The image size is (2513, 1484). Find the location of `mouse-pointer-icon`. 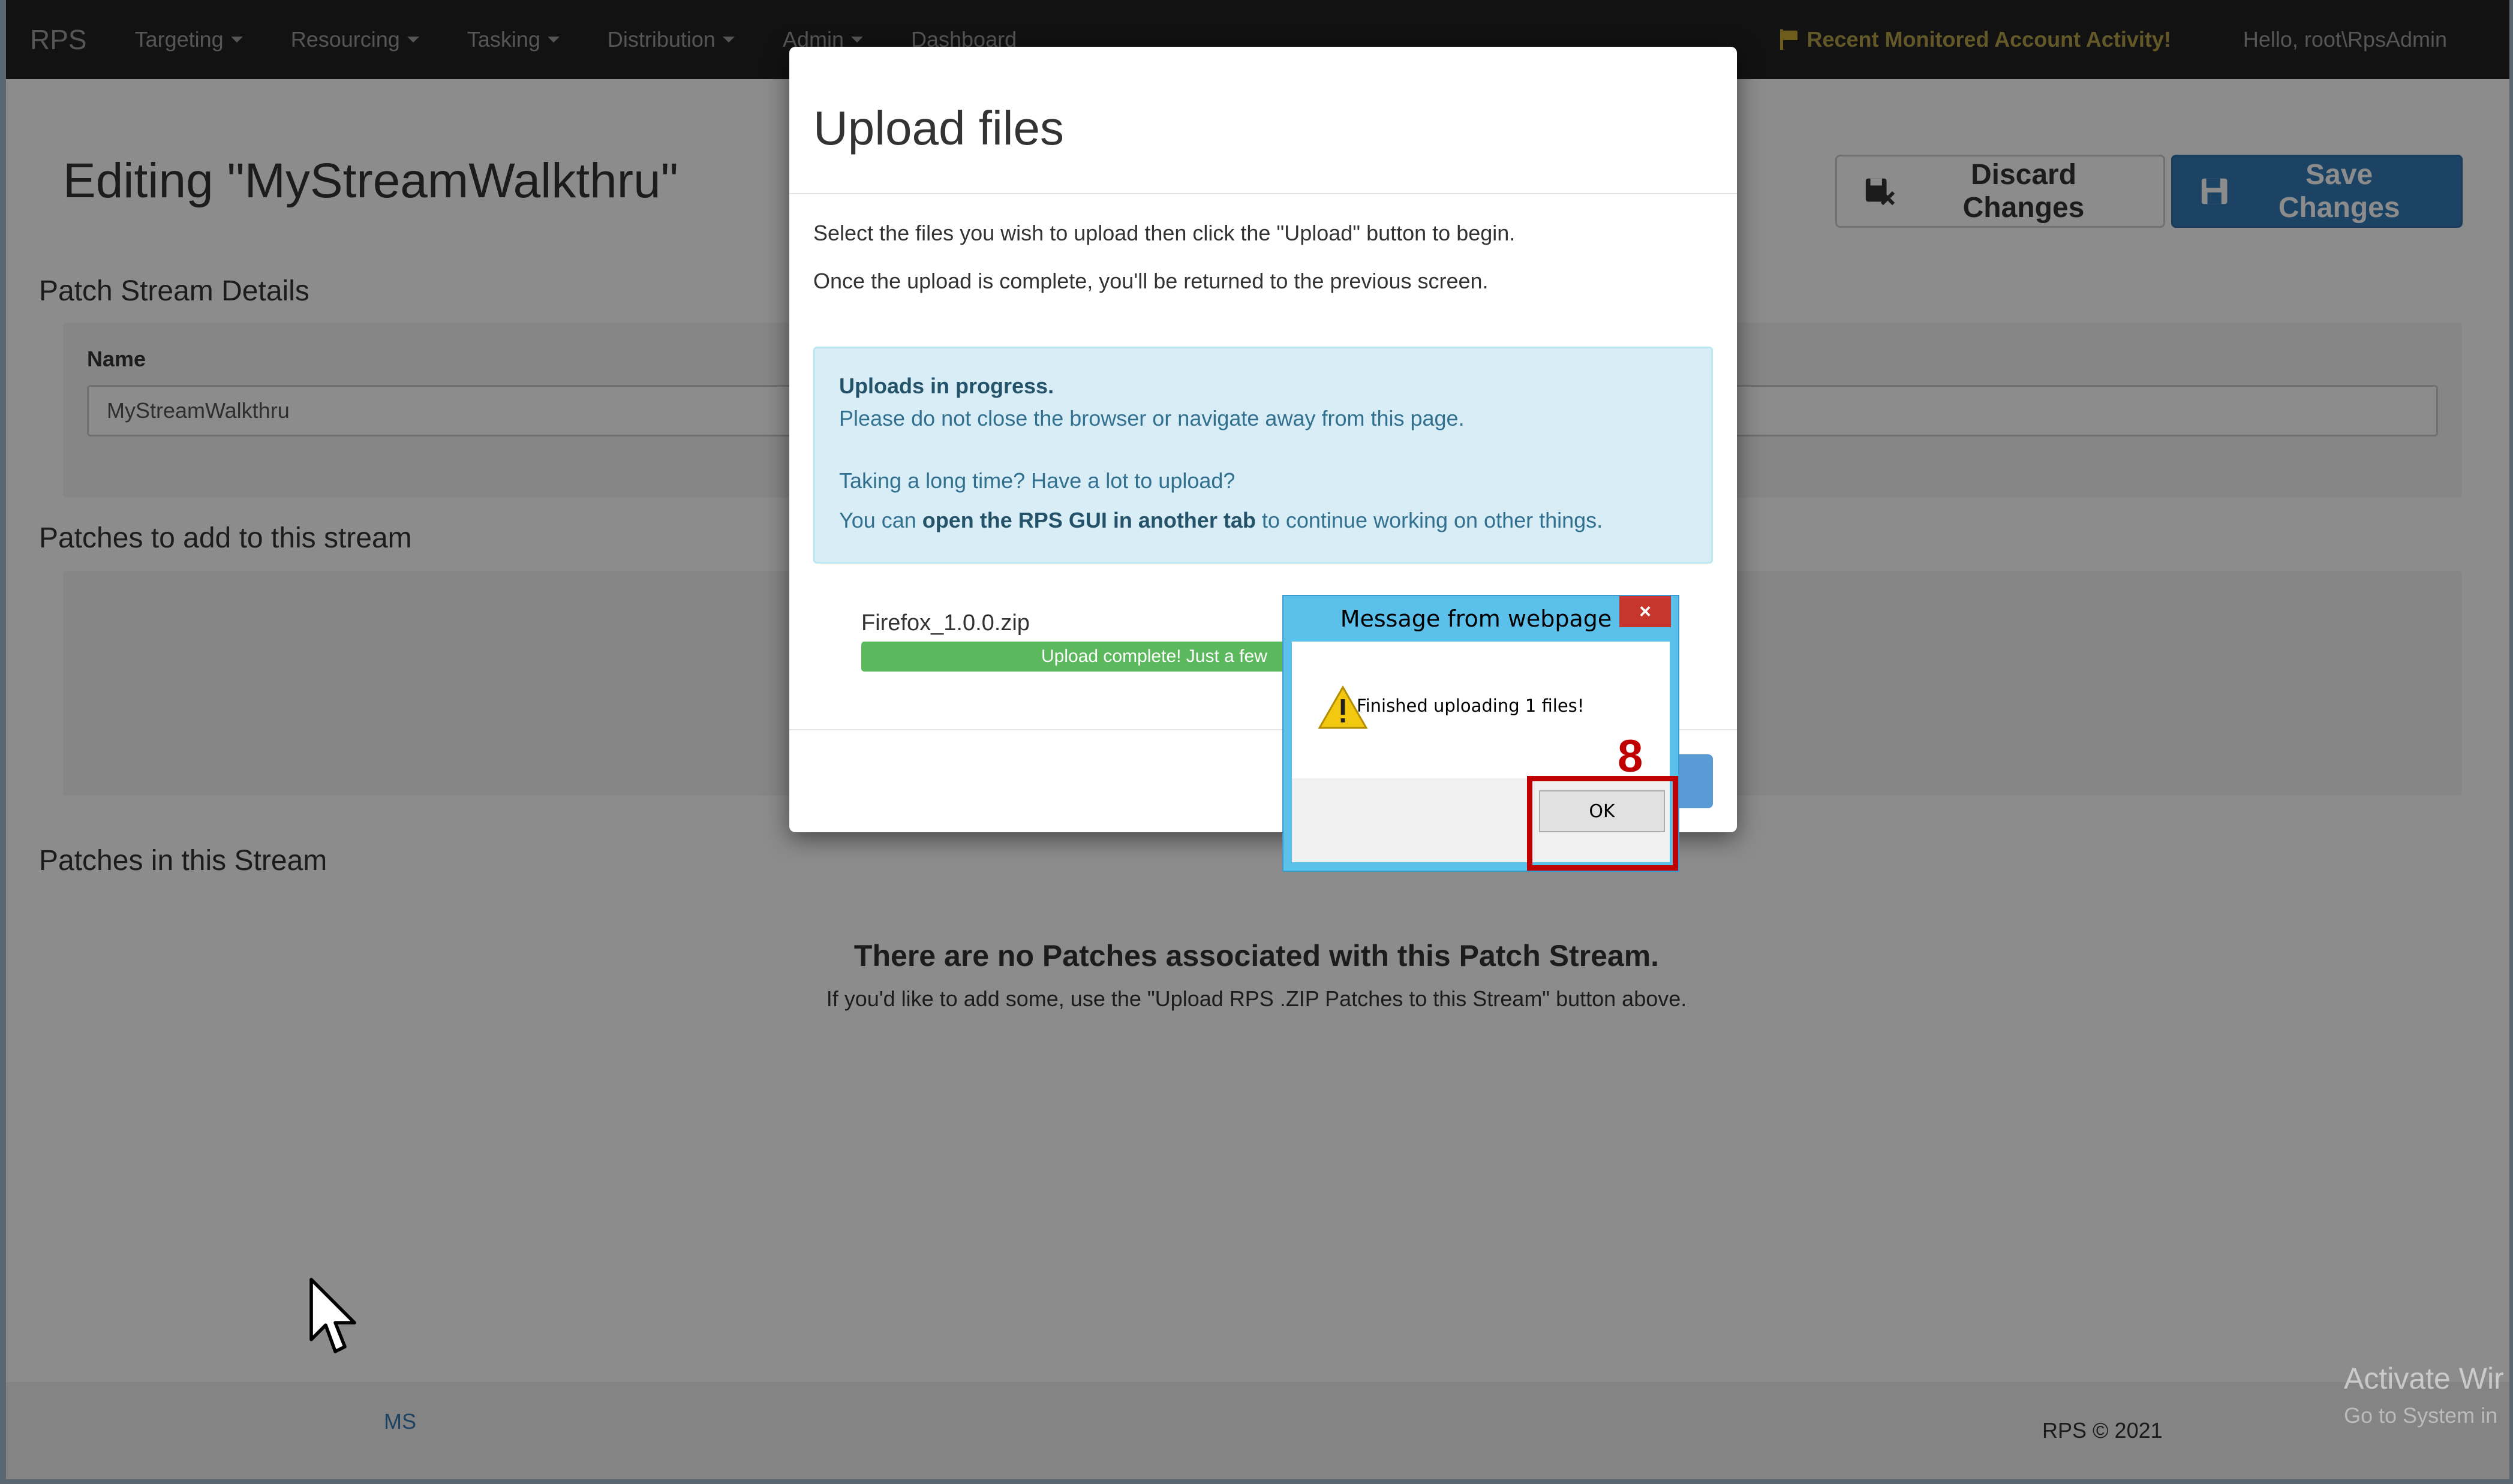

mouse-pointer-icon is located at coordinates (332, 1315).